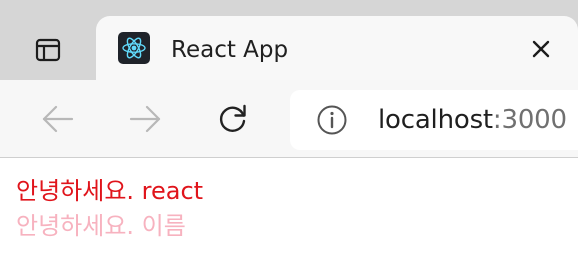 This screenshot has width=578, height=278. I want to click on tab-actions-icon, so click(48, 50).